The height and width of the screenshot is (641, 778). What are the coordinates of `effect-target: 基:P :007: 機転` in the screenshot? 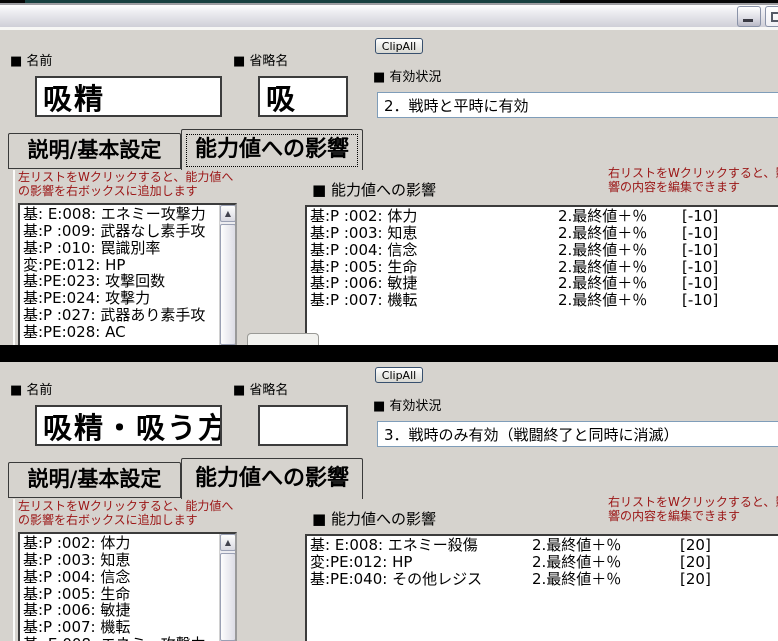 It's located at (364, 300).